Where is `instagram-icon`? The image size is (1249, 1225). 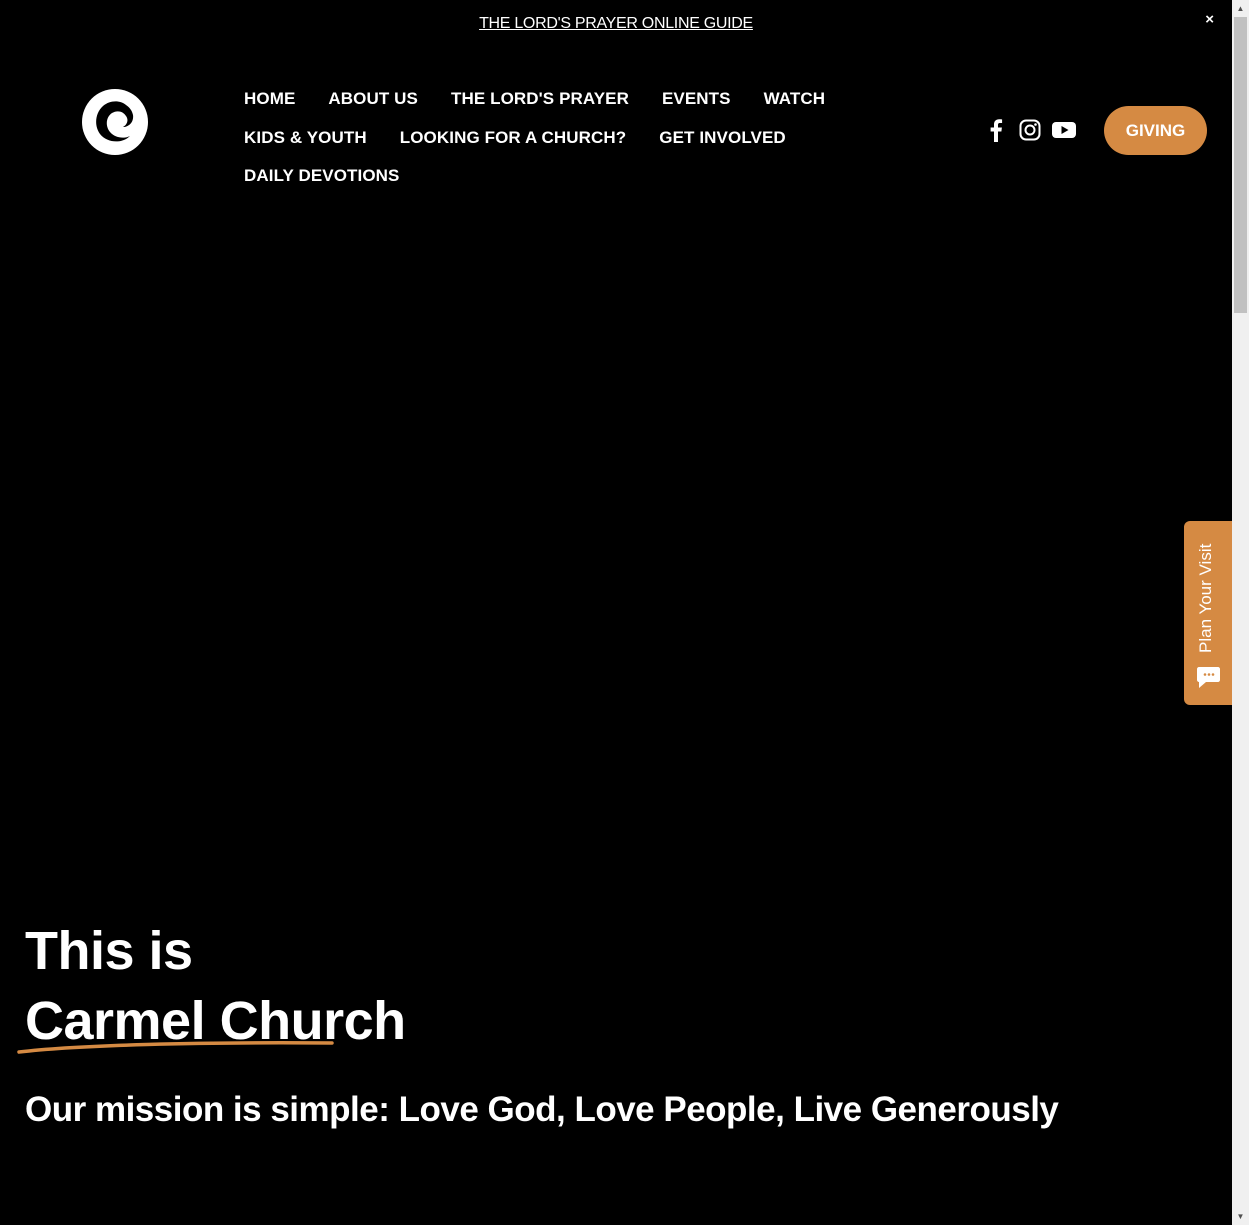 instagram-icon is located at coordinates (1030, 130).